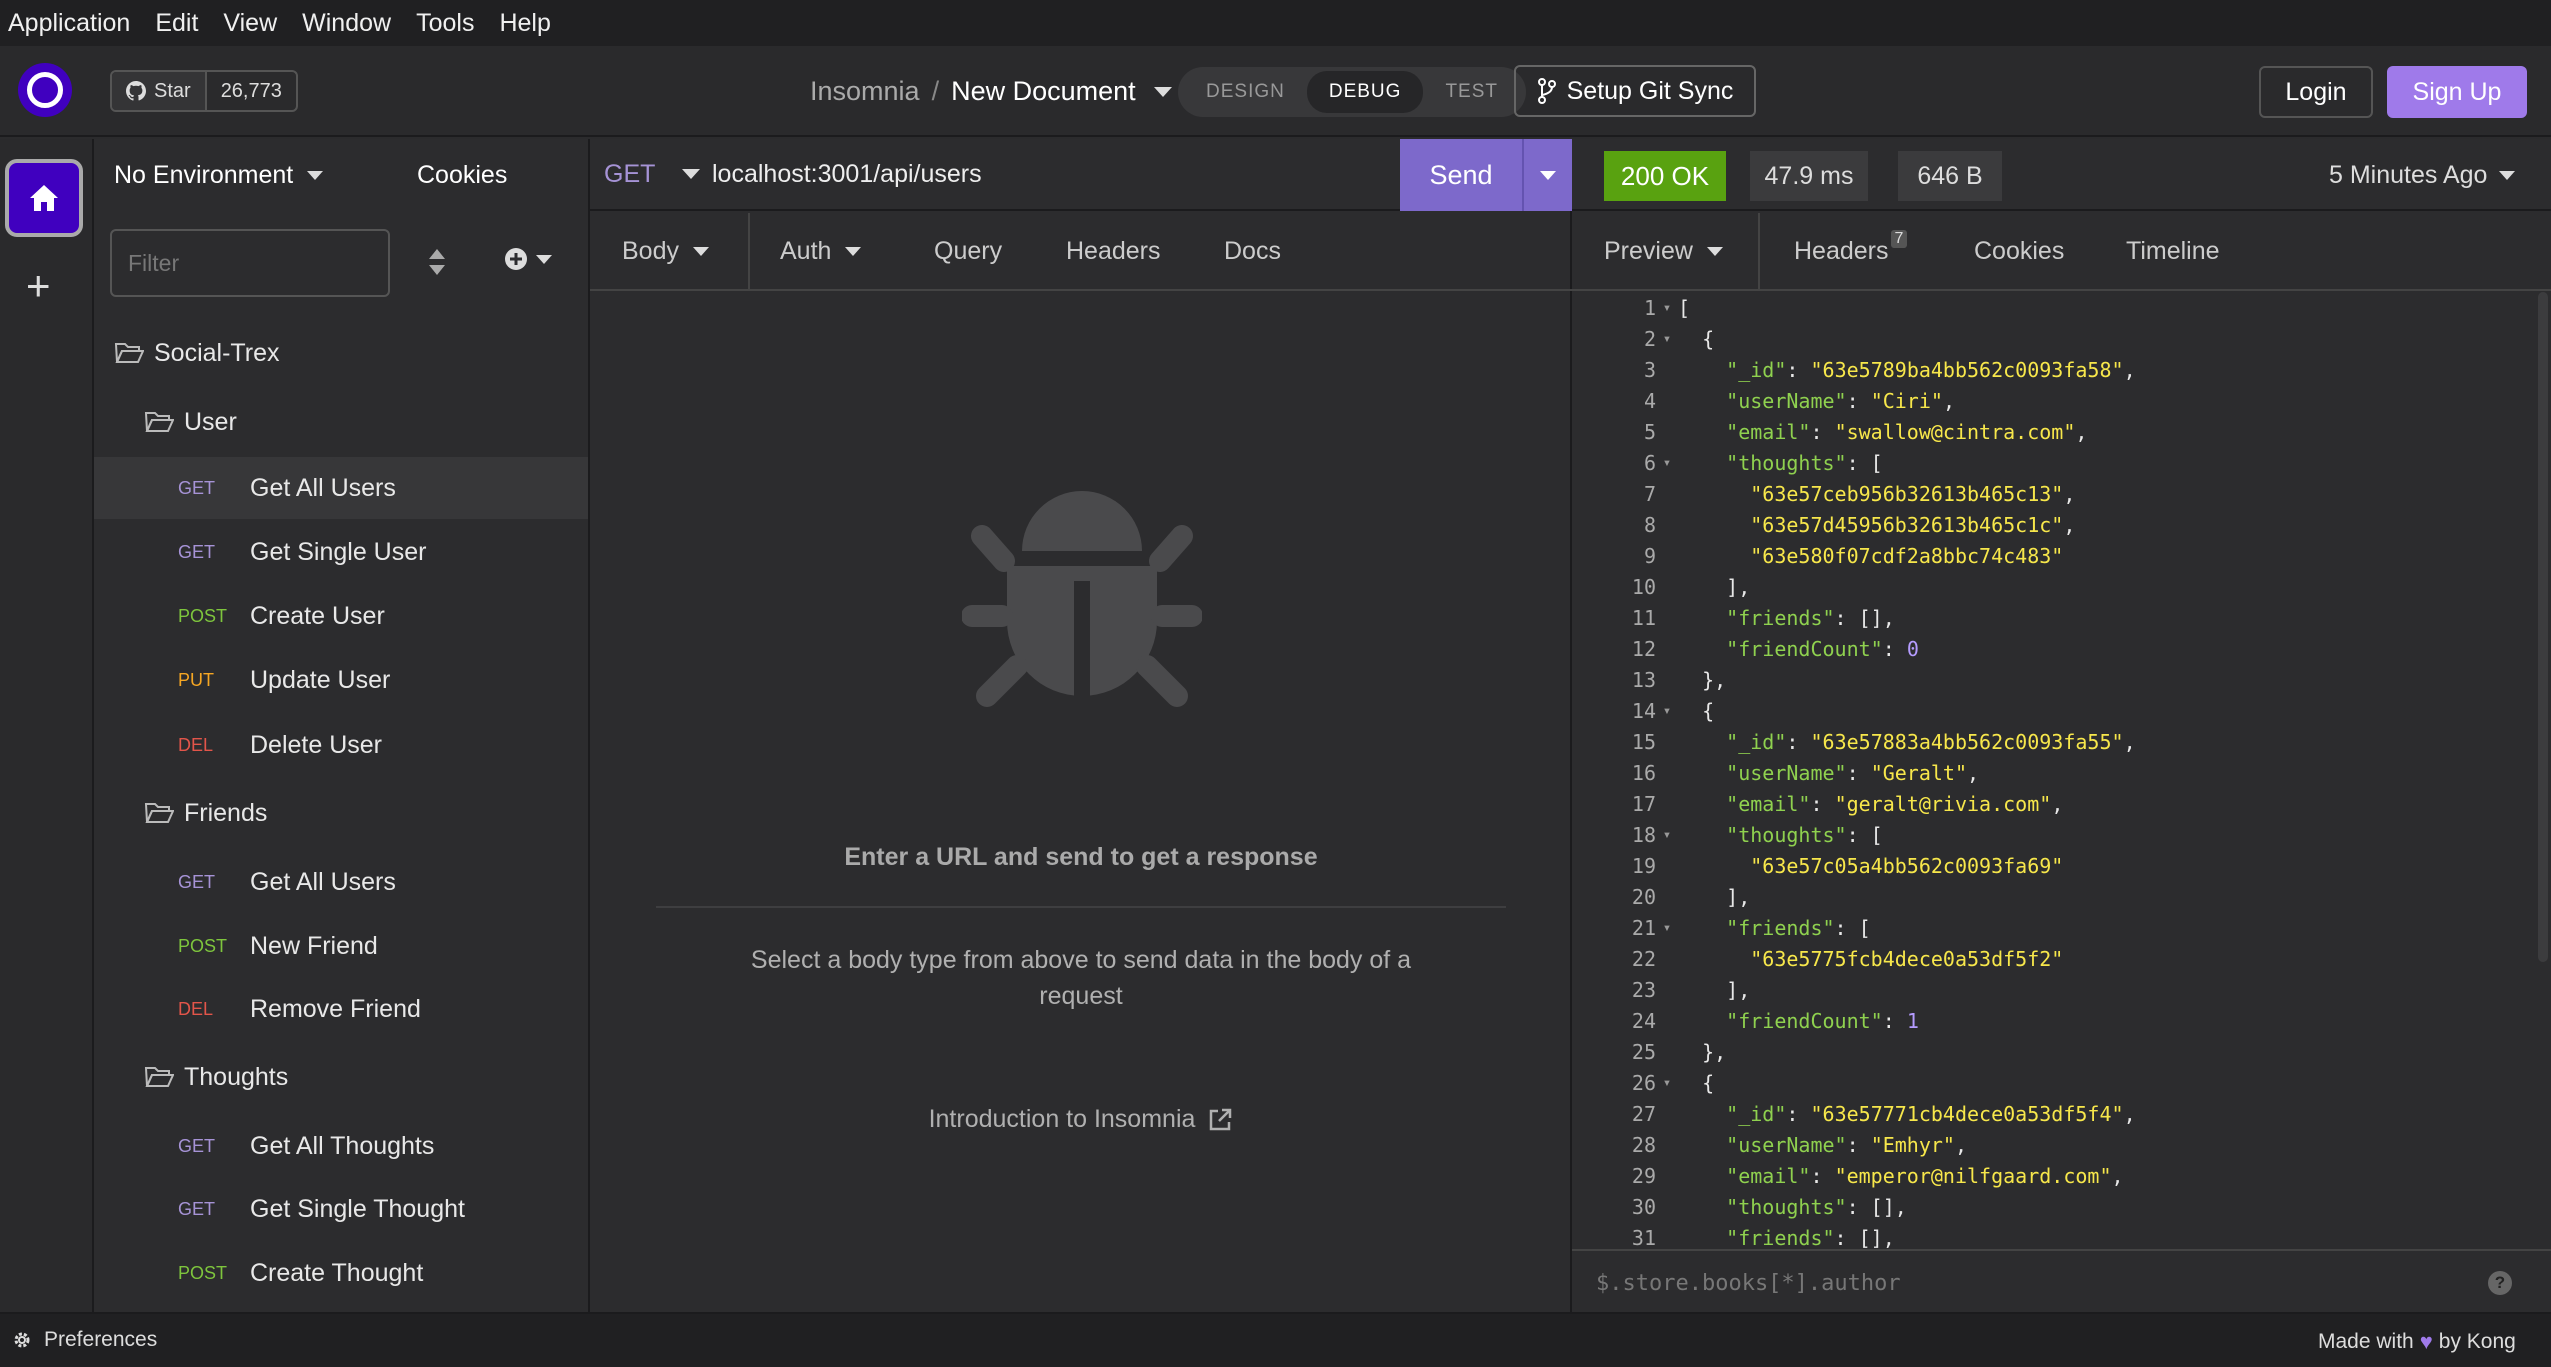  What do you see at coordinates (250, 263) in the screenshot?
I see `sidebar-filter-input` at bounding box center [250, 263].